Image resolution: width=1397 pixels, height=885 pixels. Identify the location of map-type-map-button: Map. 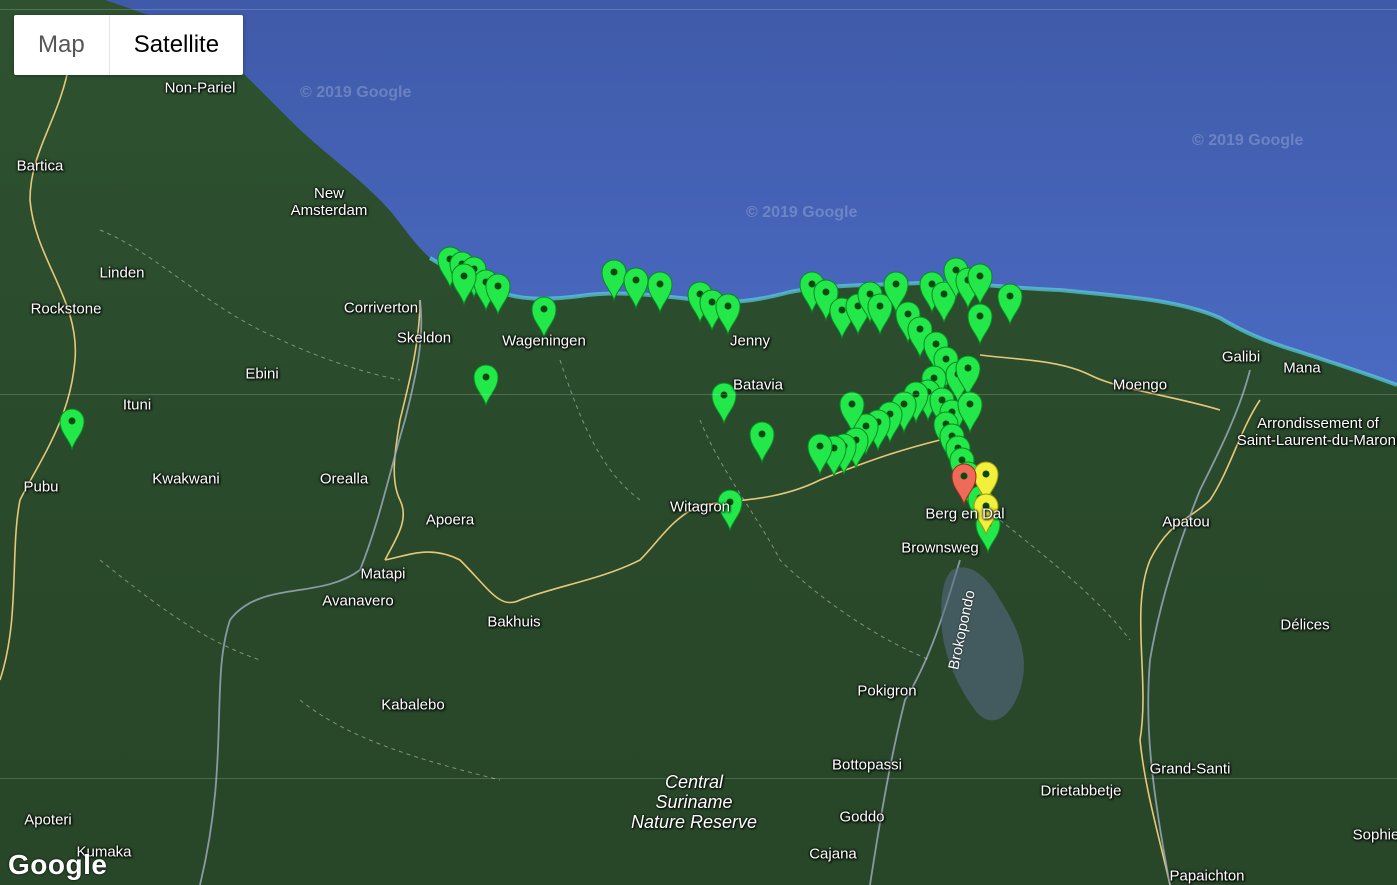
(61, 45).